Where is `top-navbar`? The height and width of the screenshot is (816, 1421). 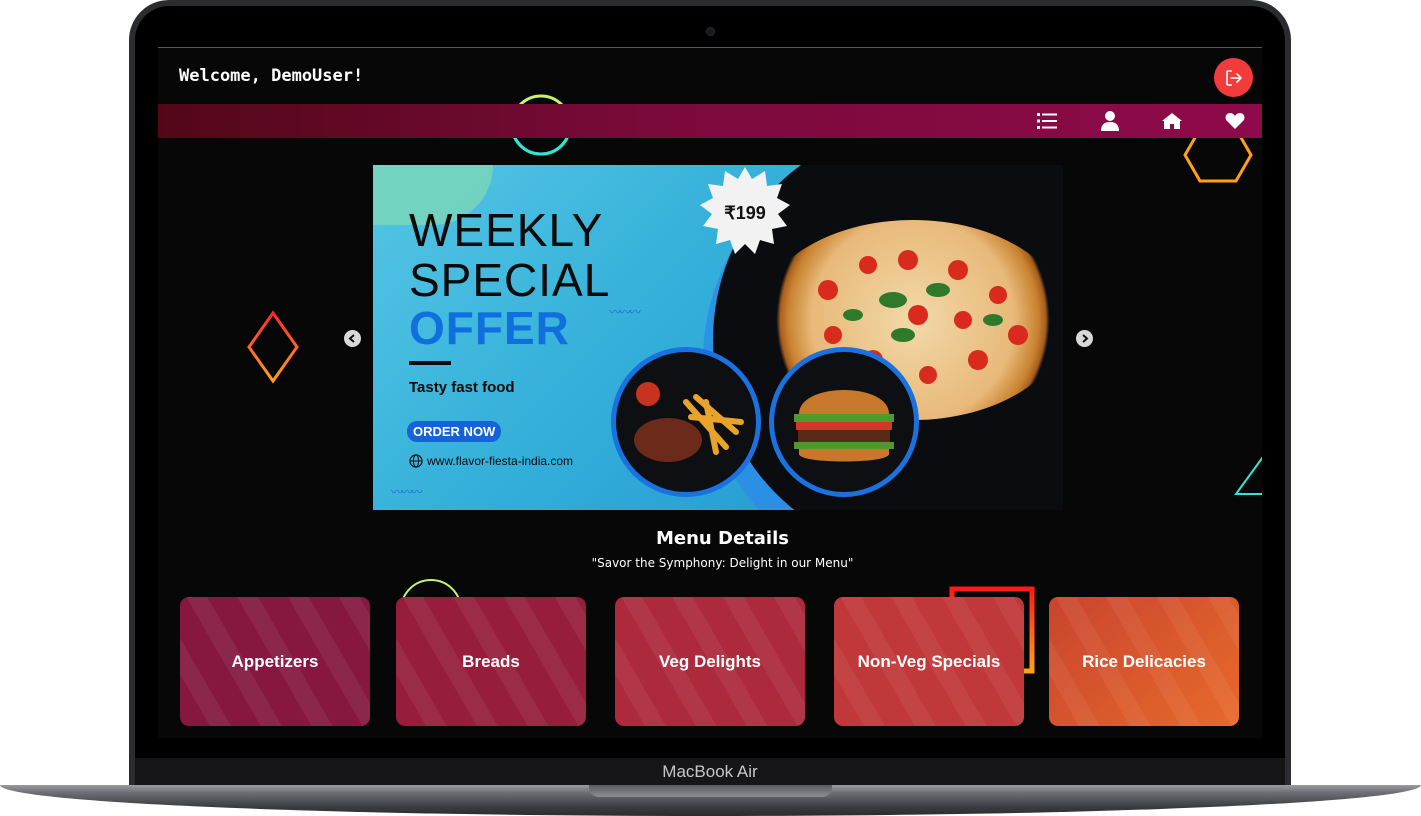 top-navbar is located at coordinates (710, 121).